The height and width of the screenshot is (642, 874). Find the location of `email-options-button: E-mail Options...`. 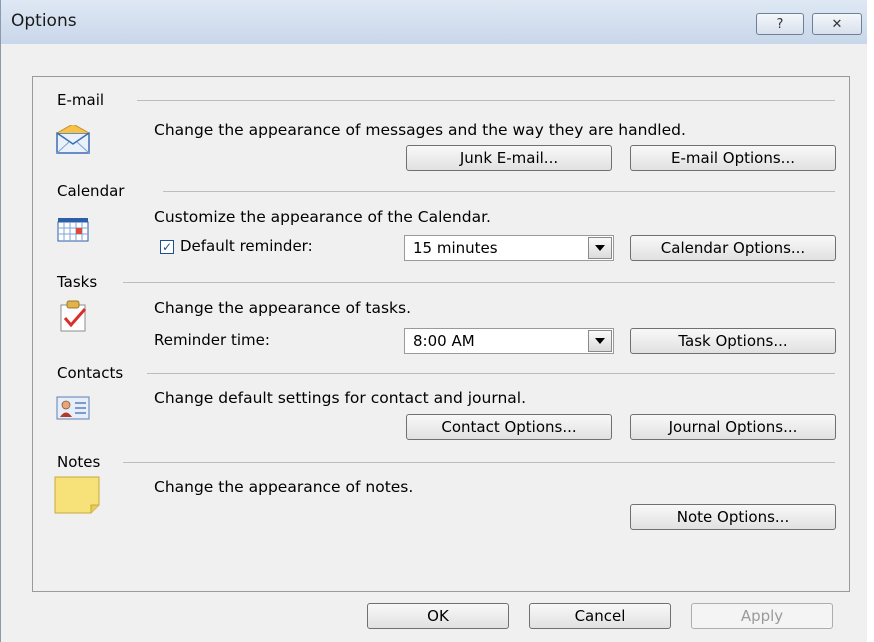

email-options-button: E-mail Options... is located at coordinates (733, 158).